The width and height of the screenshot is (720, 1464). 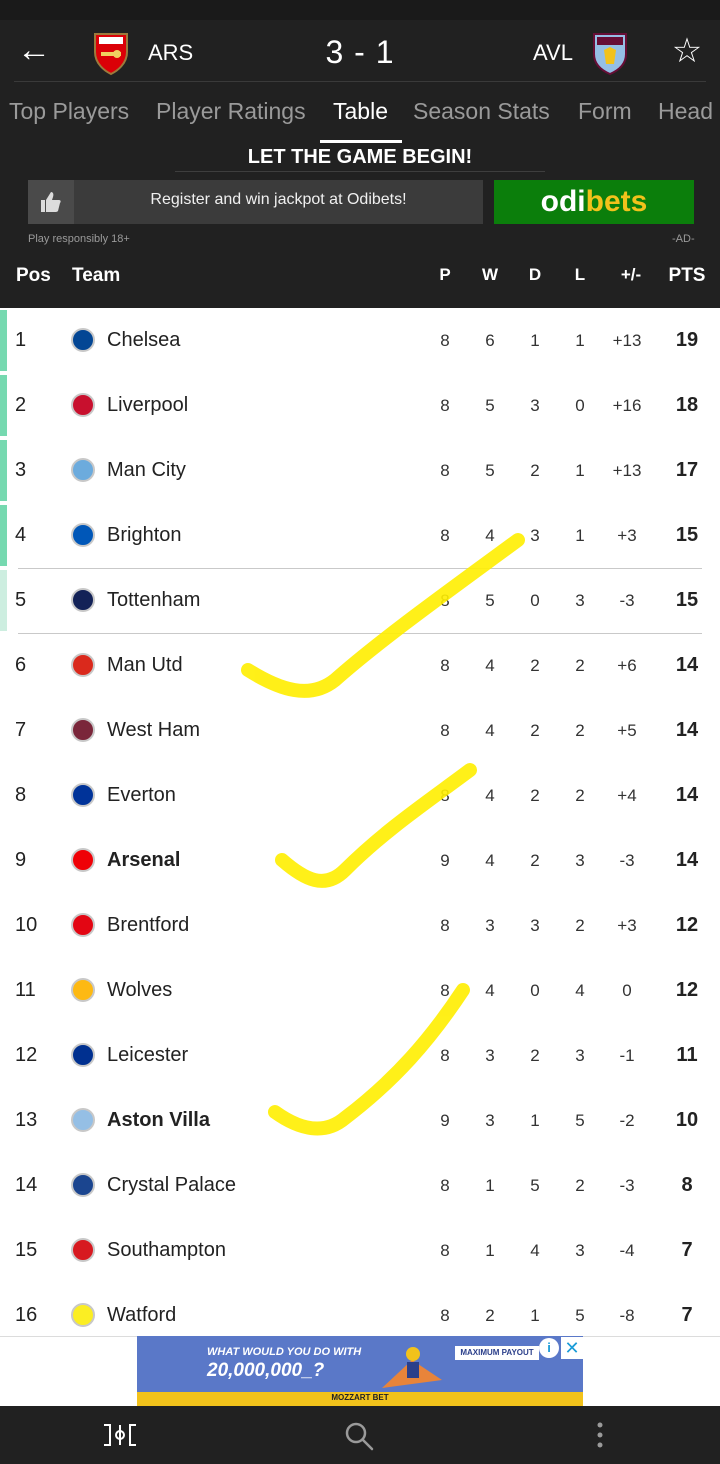 I want to click on cell-points: 8, so click(x=687, y=1185).